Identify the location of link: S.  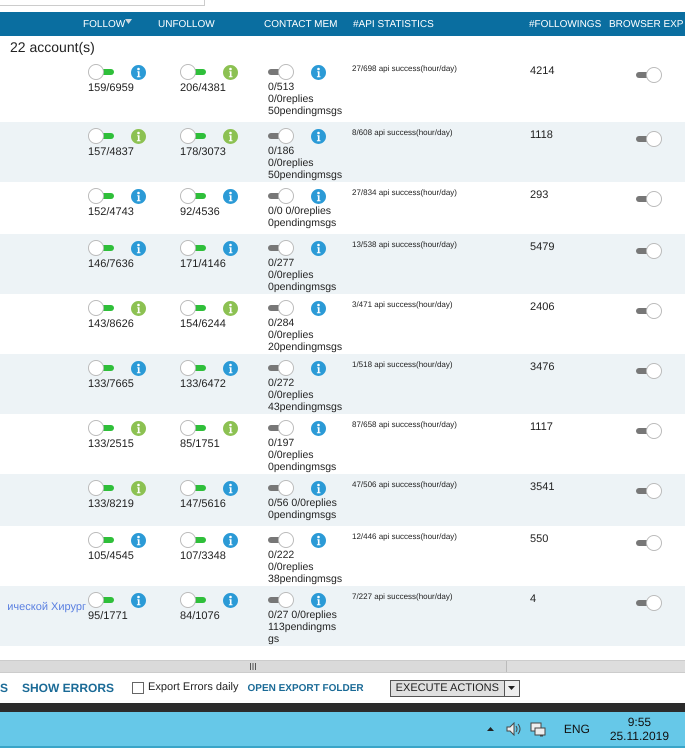
(4, 688).